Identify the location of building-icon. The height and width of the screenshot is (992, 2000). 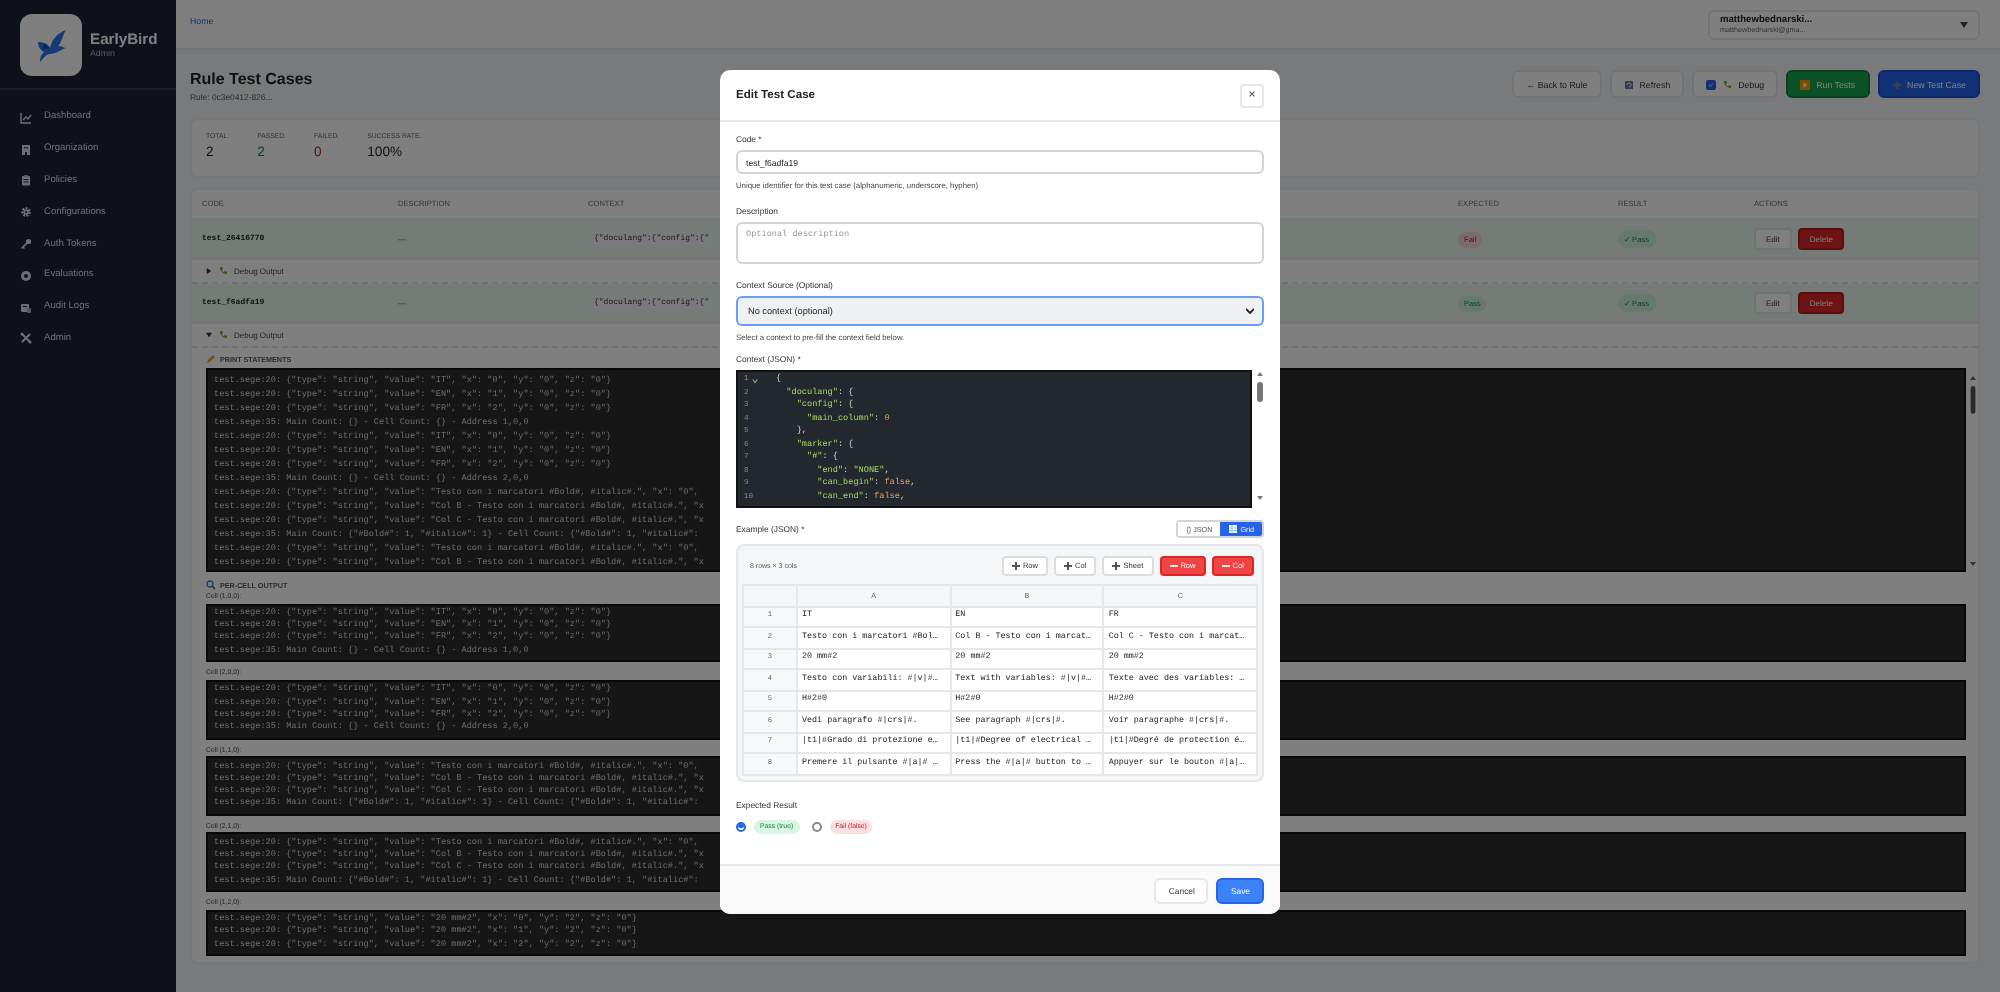
(26, 149).